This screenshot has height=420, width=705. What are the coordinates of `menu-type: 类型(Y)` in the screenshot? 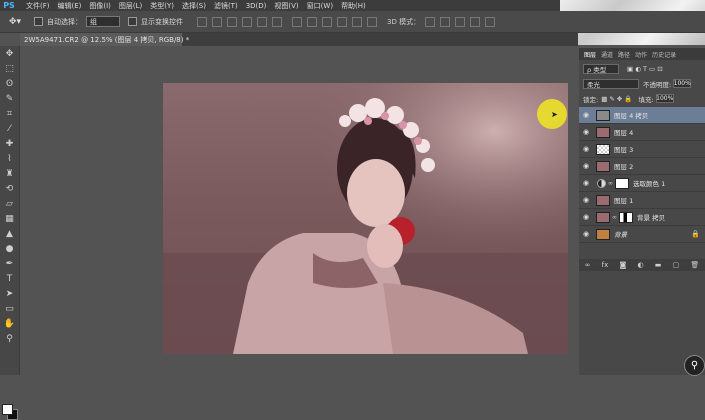 It's located at (162, 6).